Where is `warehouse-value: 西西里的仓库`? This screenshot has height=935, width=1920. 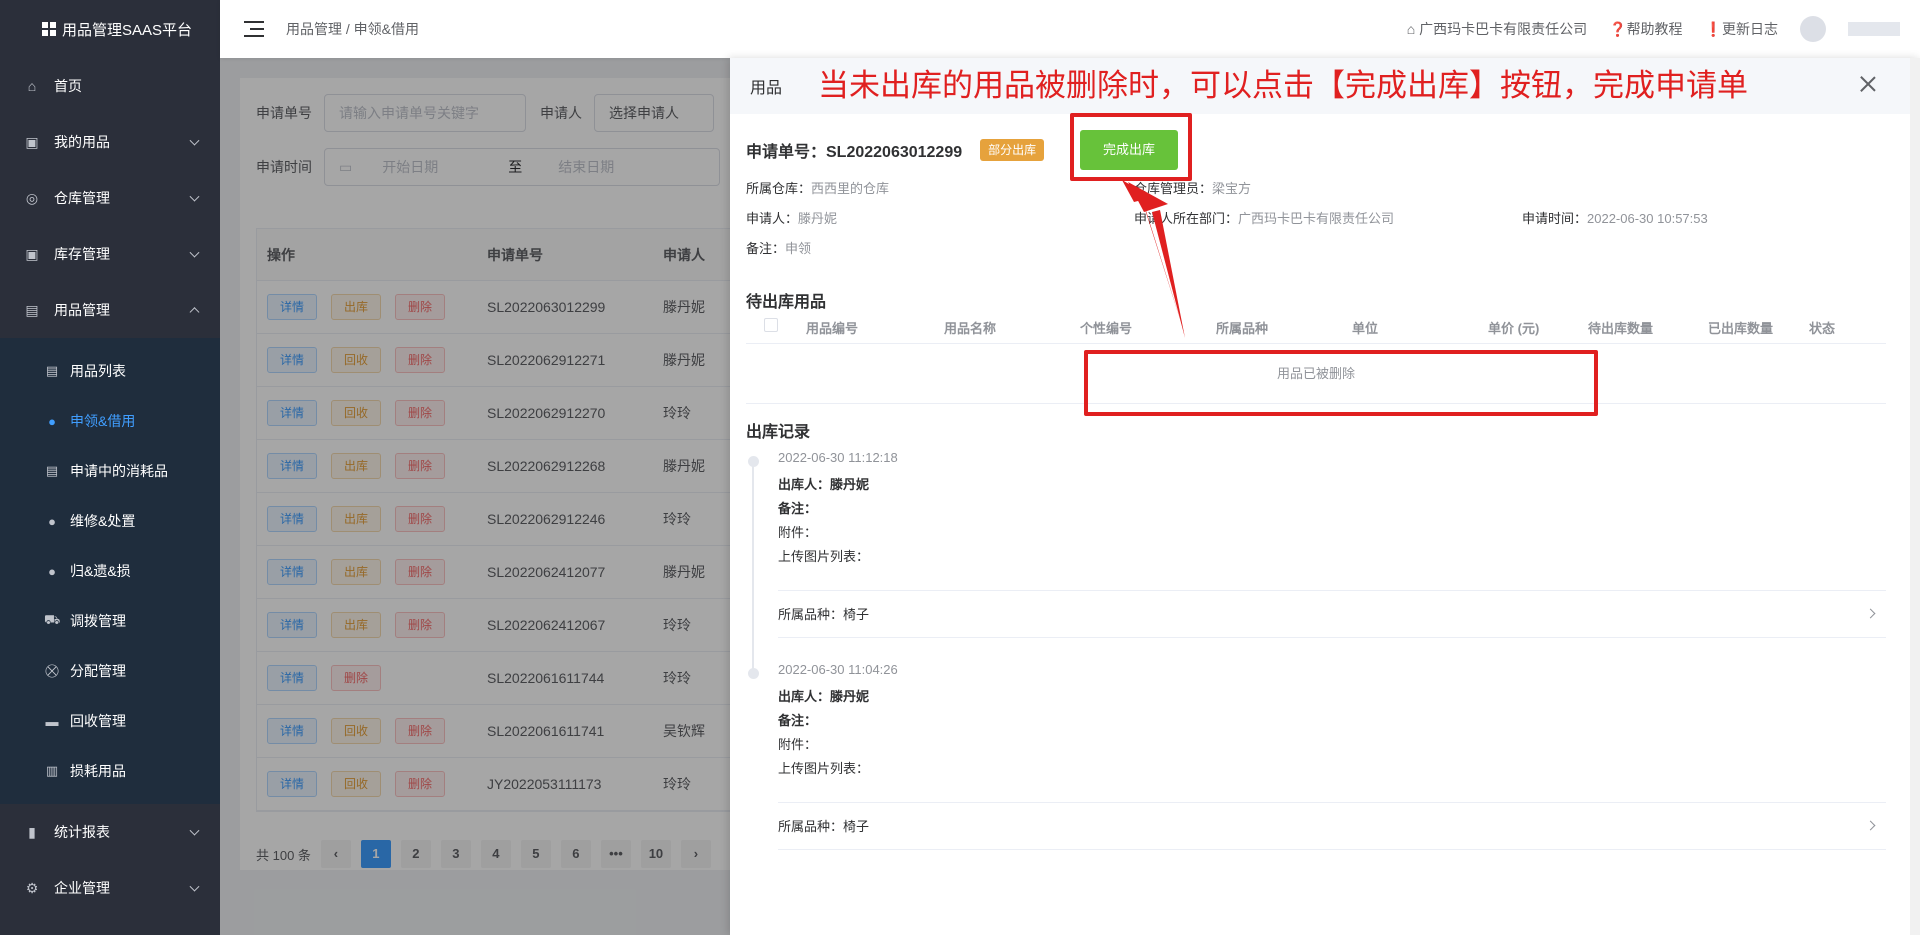 warehouse-value: 西西里的仓库 is located at coordinates (850, 188).